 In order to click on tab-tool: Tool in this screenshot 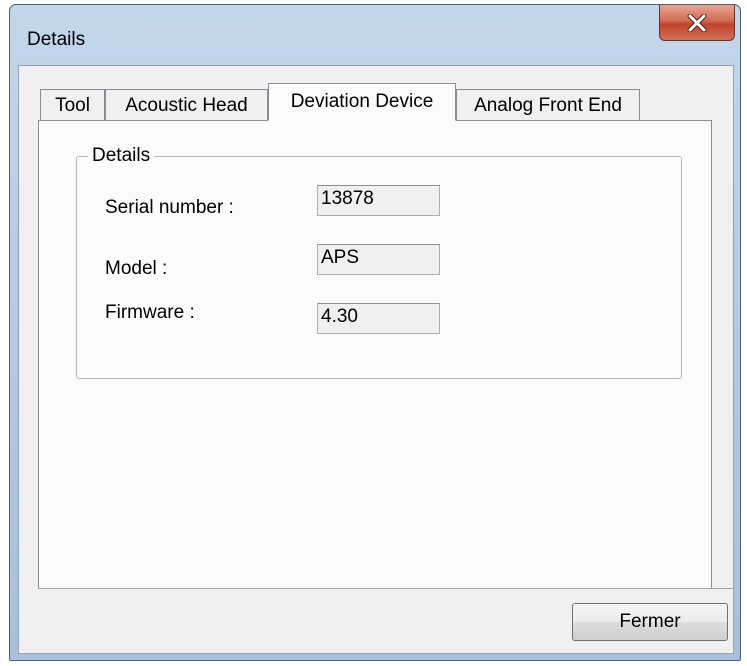, I will do `click(72, 105)`.